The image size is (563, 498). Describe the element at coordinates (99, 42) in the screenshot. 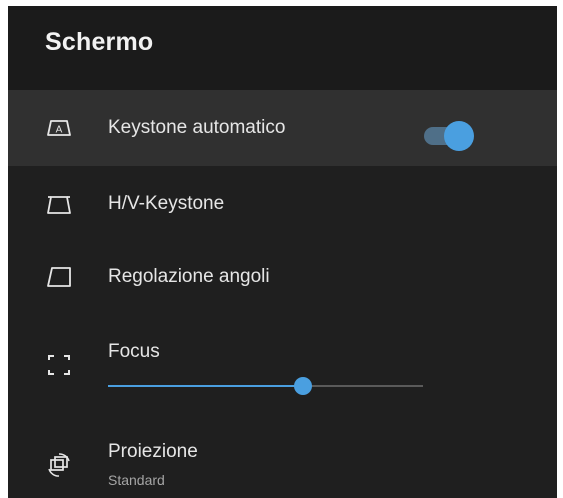

I see `page-title: Schermo` at that location.